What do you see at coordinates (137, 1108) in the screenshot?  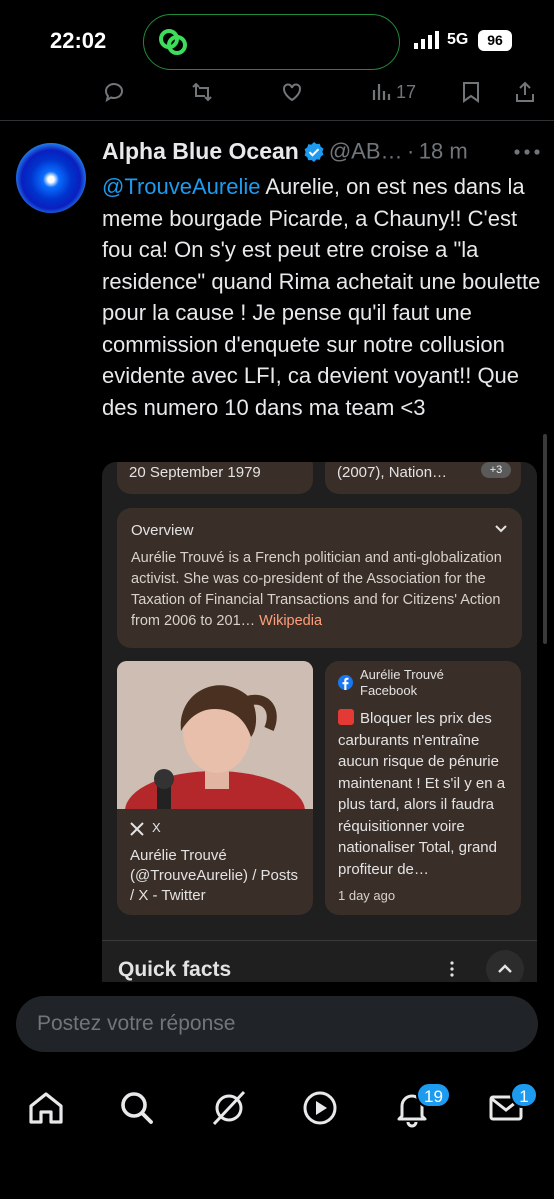 I see `search-icon` at bounding box center [137, 1108].